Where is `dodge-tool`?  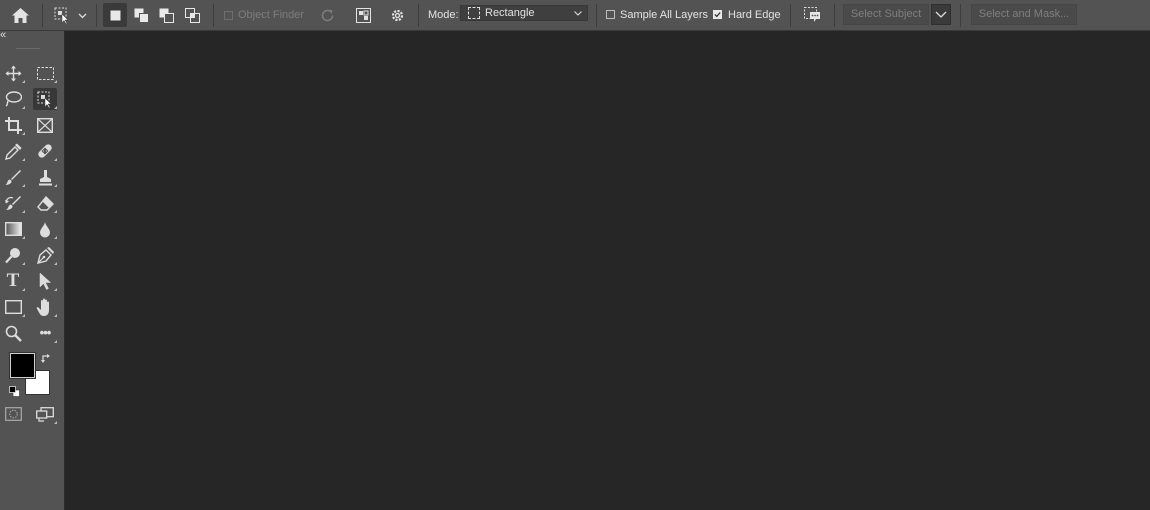
dodge-tool is located at coordinates (13, 255).